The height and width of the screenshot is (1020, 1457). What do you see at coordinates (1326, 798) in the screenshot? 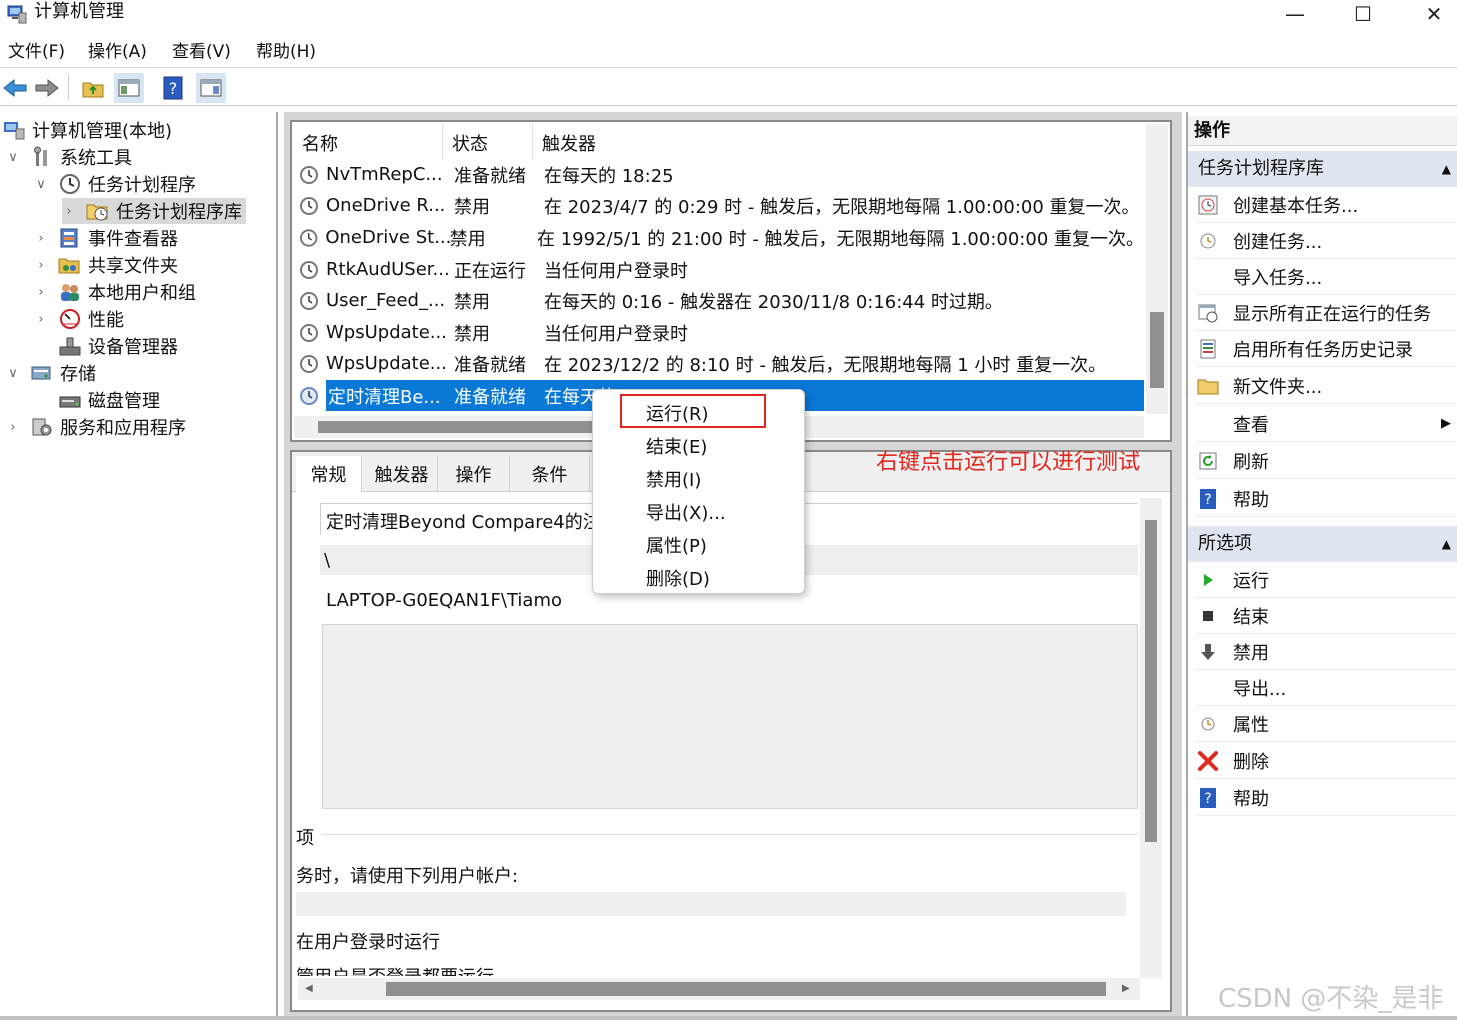
I see `action-help-selected: ? 帮助` at bounding box center [1326, 798].